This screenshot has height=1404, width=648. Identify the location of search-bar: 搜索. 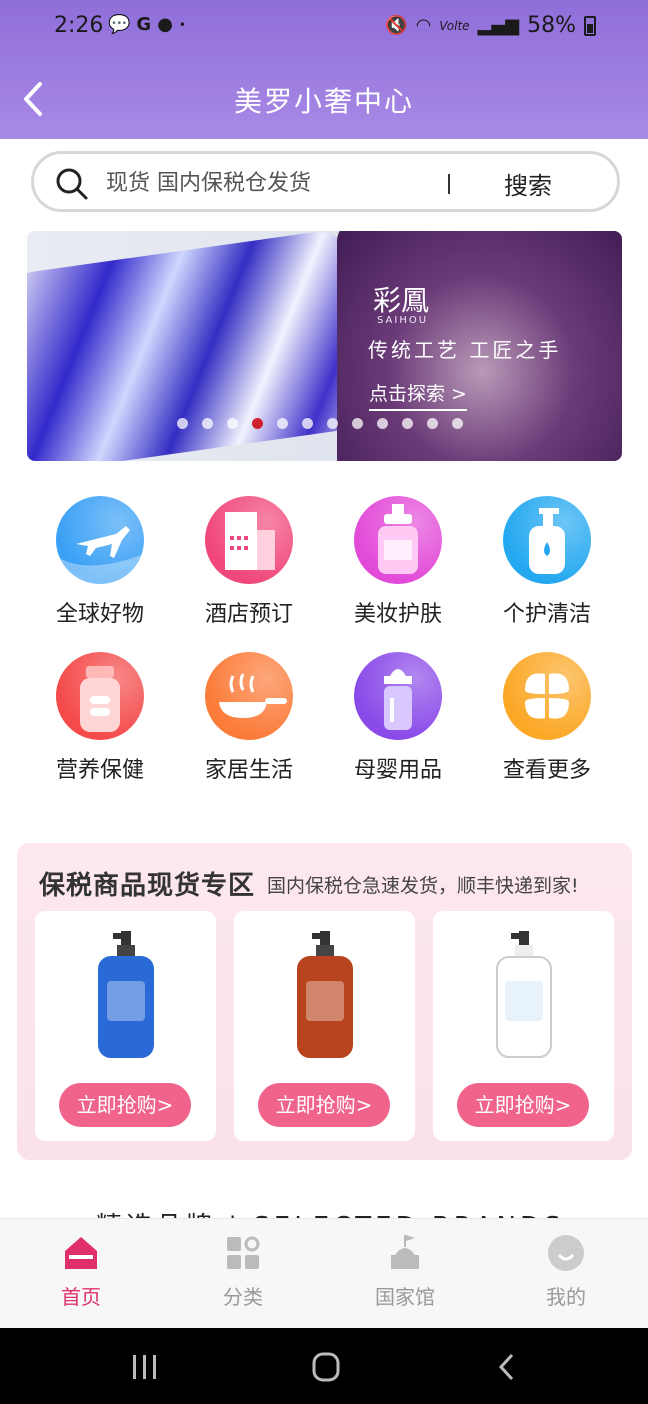
(325, 181).